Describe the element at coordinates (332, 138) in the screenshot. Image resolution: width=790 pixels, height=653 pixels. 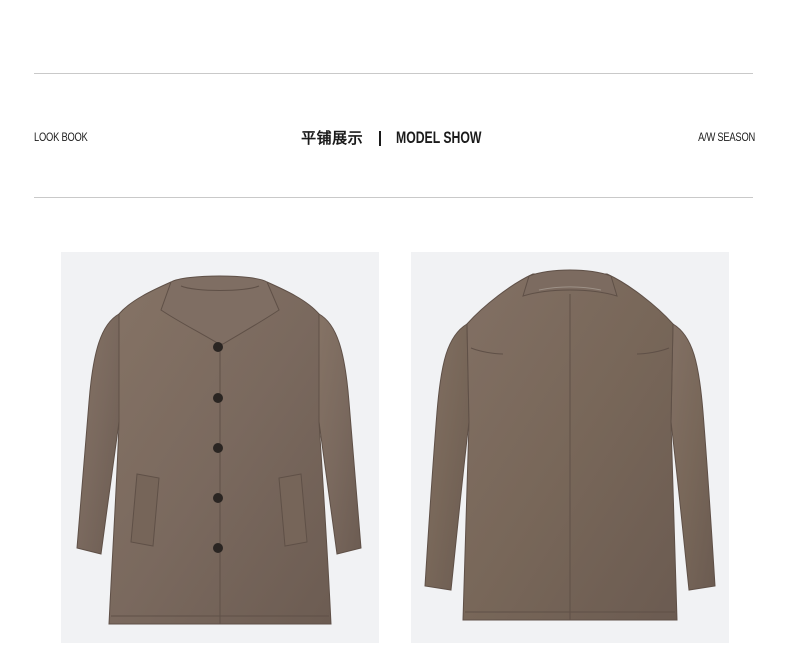
I see `title-chinese: 平铺展示` at that location.